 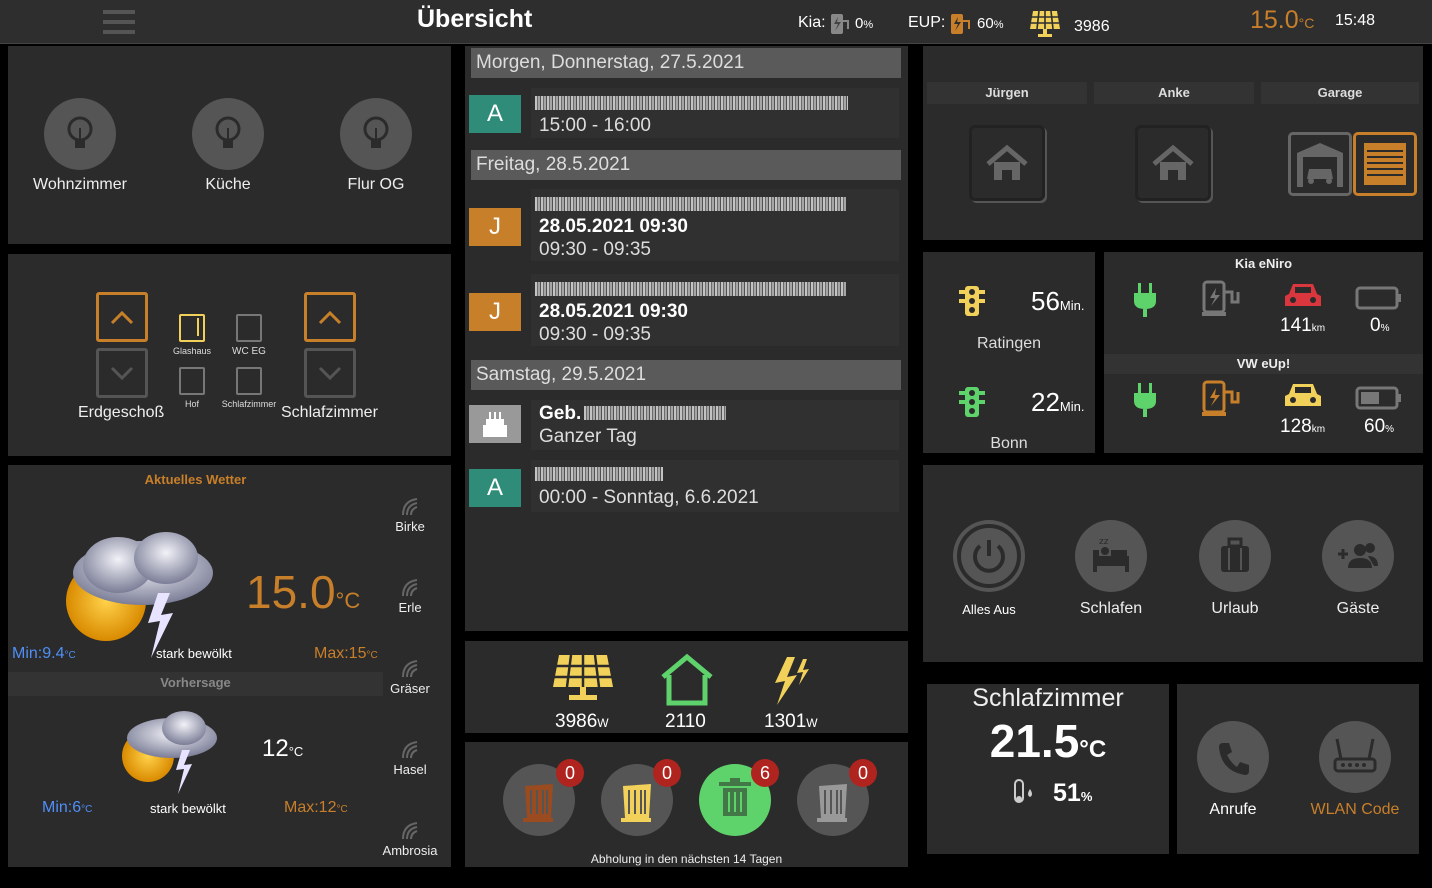 I want to click on traffic-time: 56Min., so click(x=1058, y=301).